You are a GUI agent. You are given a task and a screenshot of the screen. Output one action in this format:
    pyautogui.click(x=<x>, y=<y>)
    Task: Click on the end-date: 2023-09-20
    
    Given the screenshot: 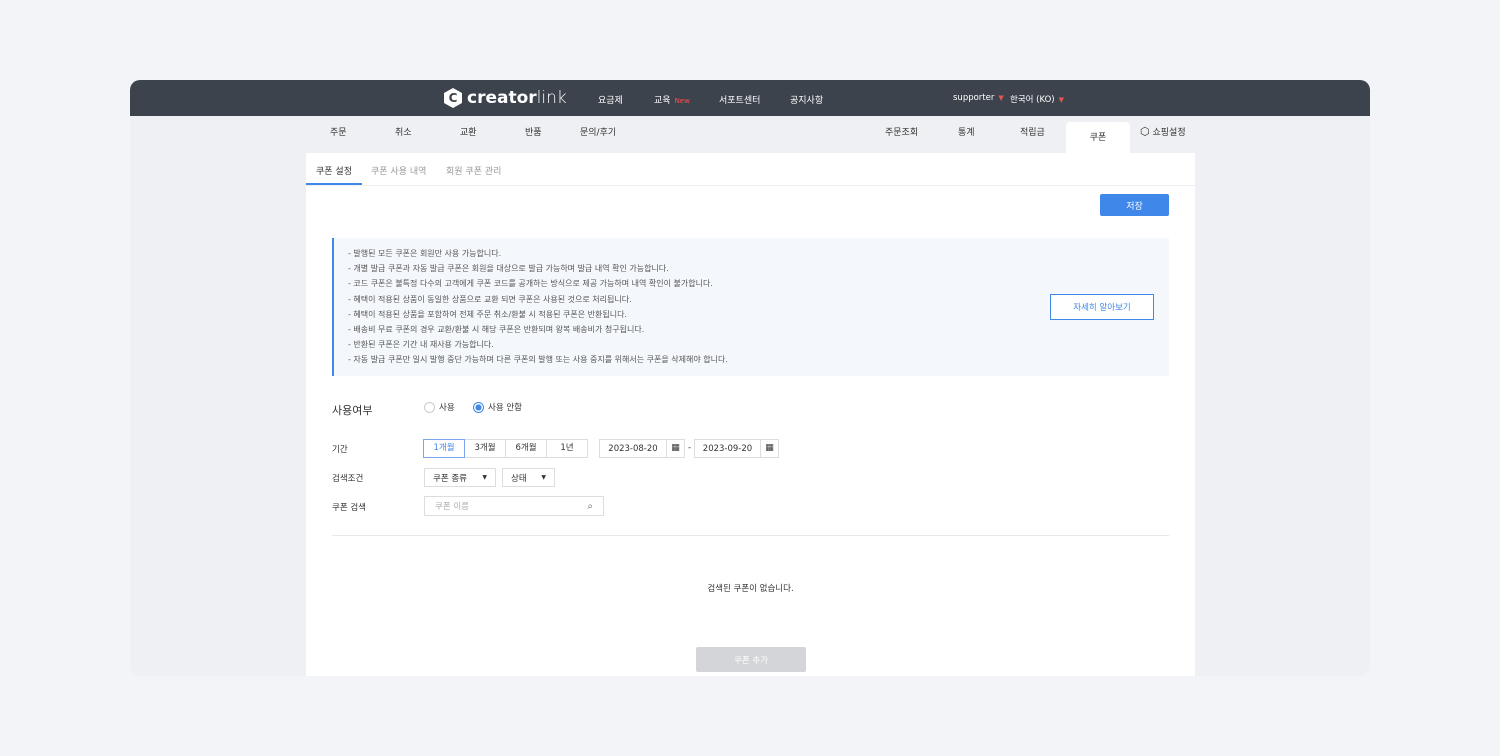 What is the action you would take?
    pyautogui.click(x=727, y=448)
    